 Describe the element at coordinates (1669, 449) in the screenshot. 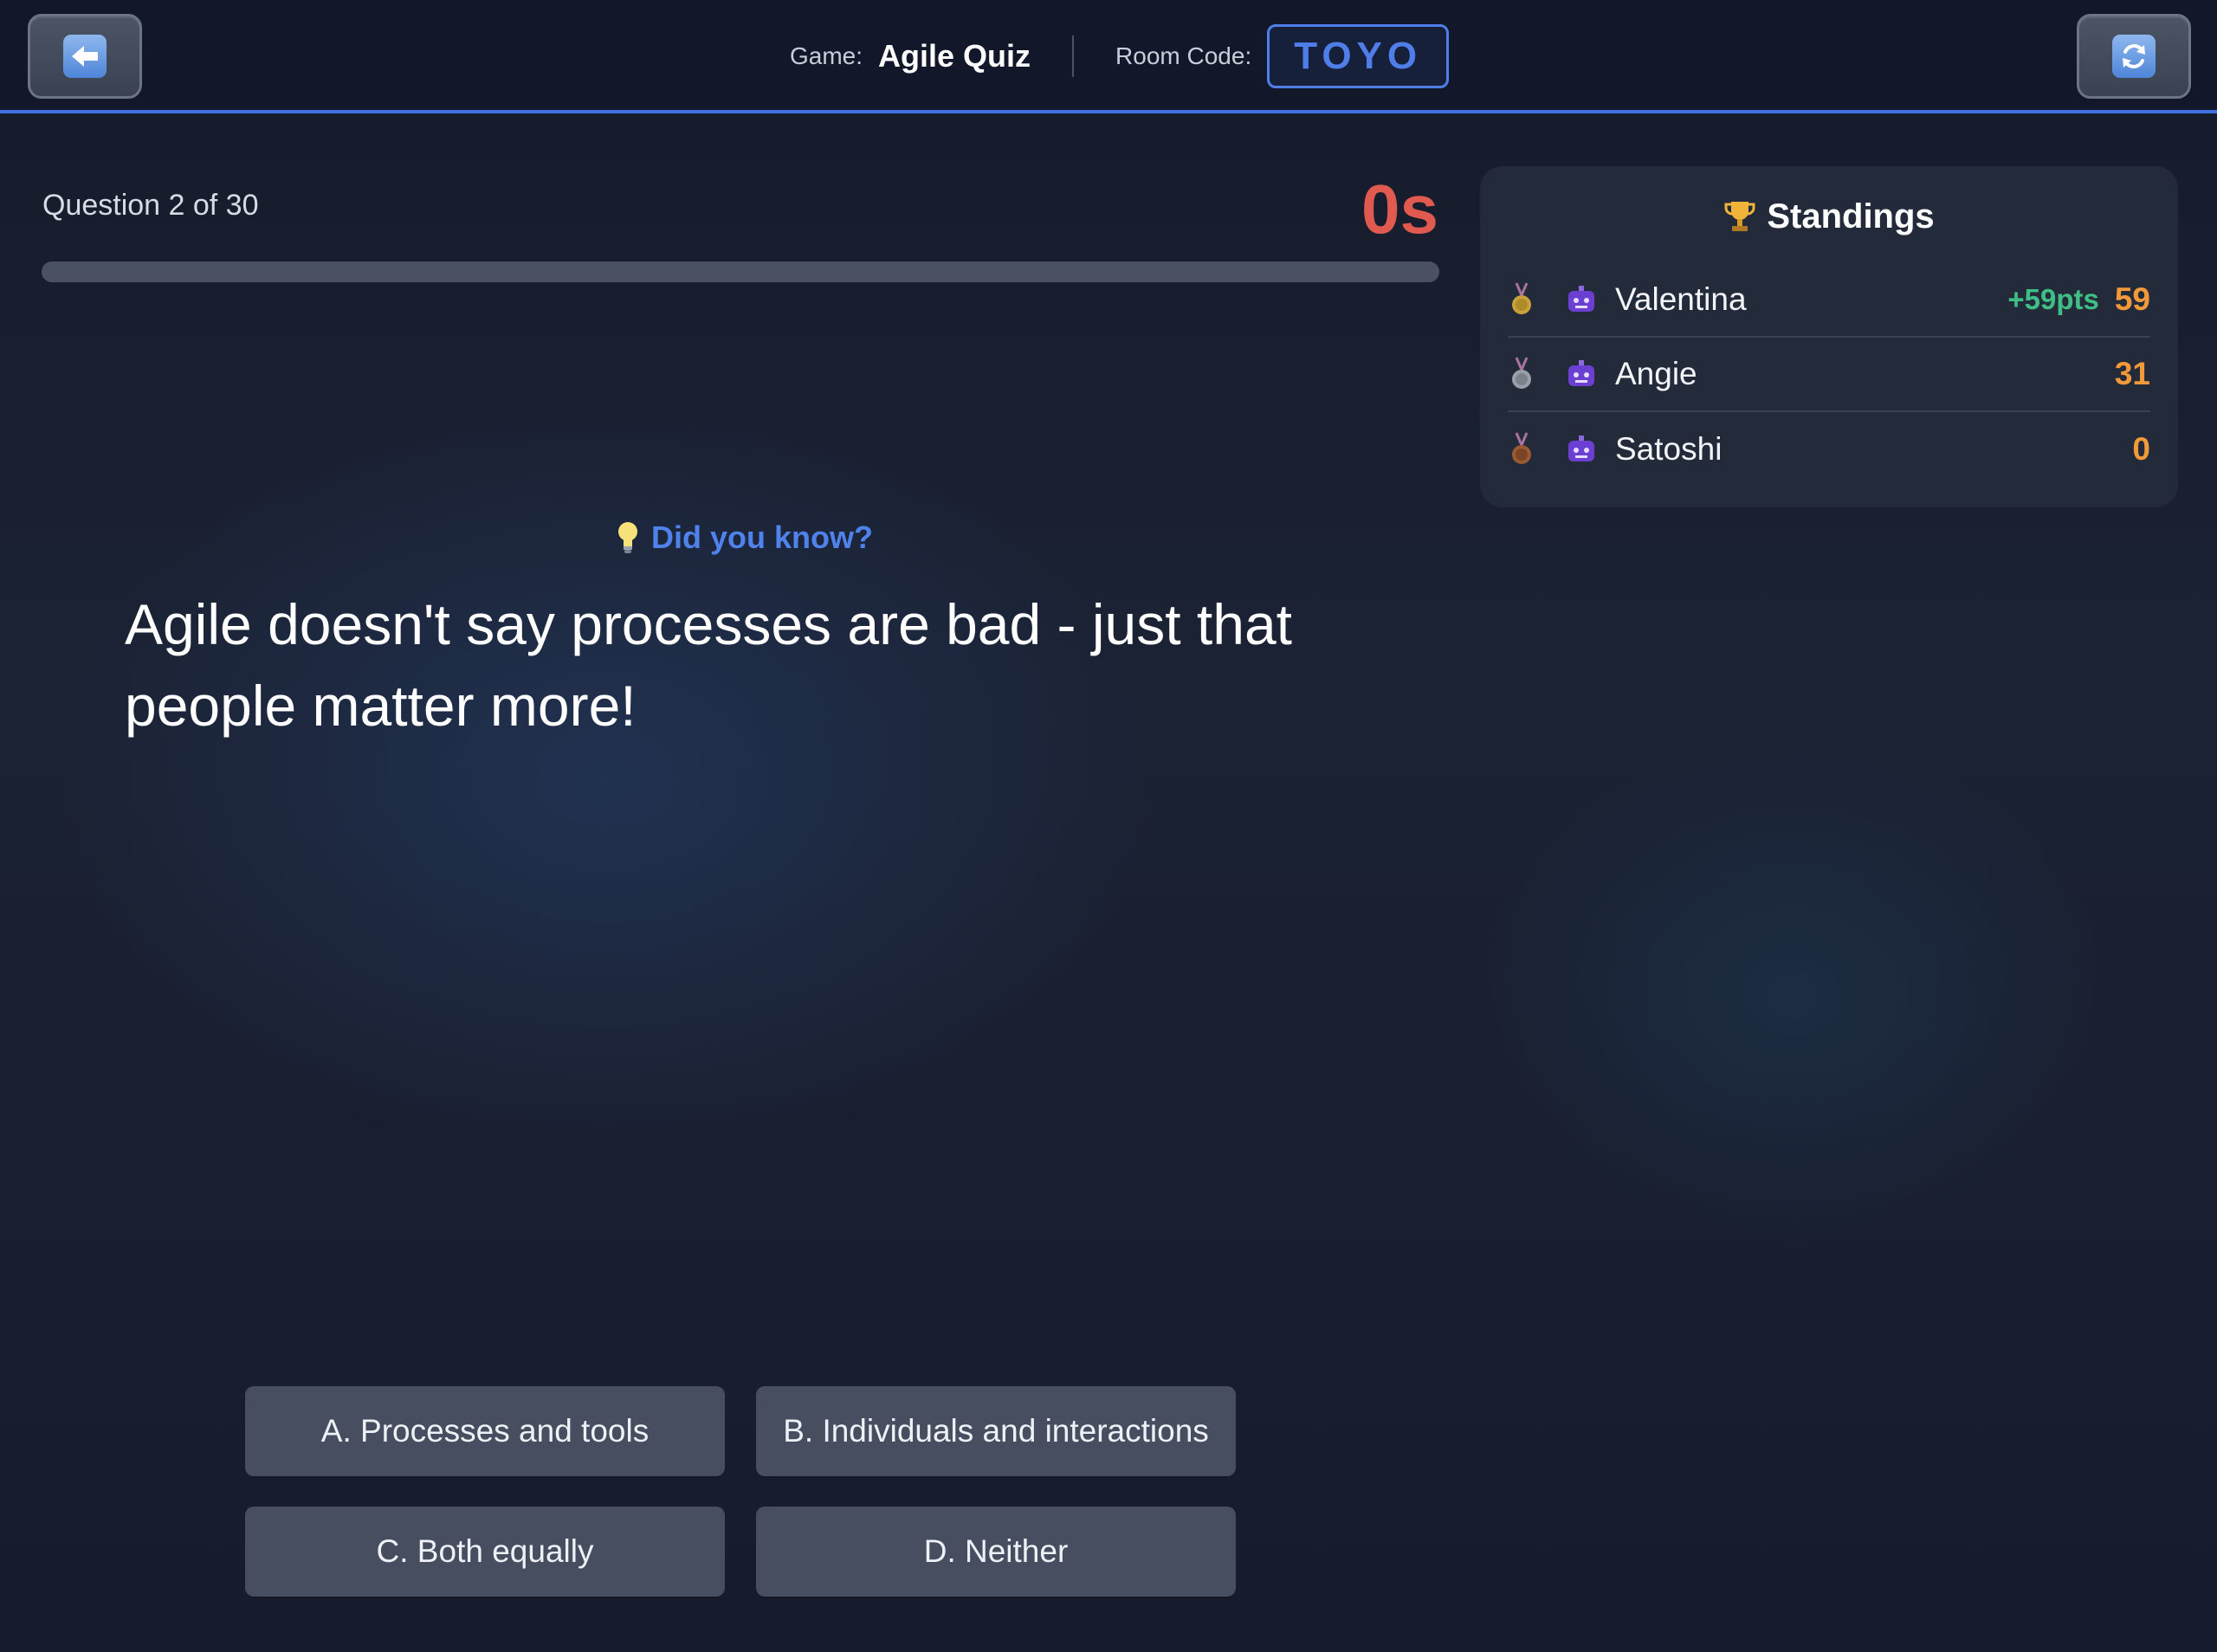

I see `player-name: Satoshi` at that location.